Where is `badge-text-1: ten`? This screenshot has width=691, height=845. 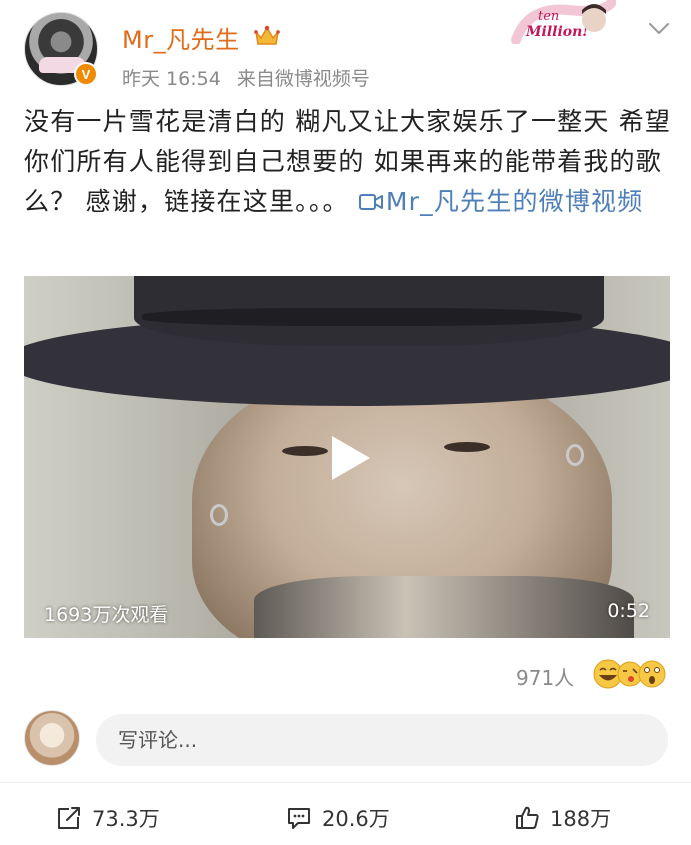 badge-text-1: ten is located at coordinates (548, 16).